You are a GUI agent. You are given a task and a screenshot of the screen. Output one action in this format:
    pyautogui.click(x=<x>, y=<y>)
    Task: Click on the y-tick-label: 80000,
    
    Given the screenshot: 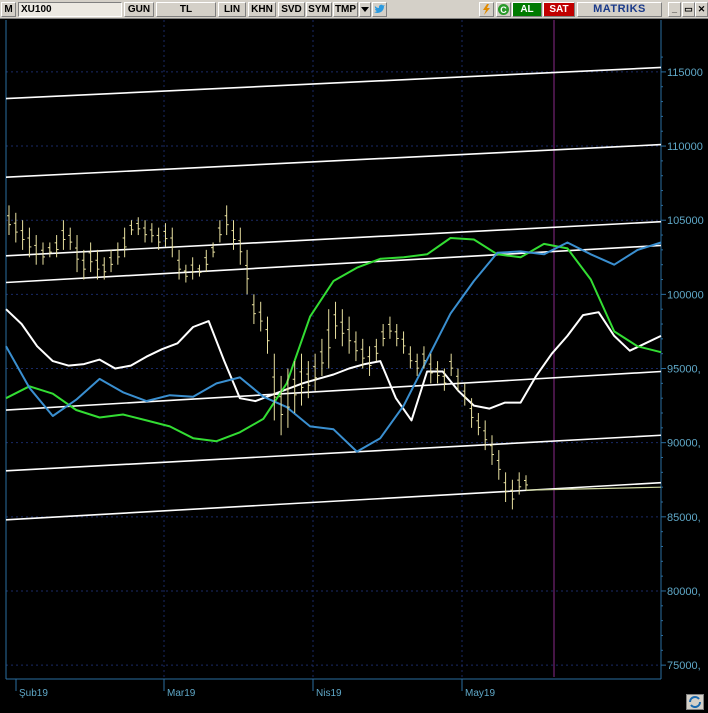 What is the action you would take?
    pyautogui.click(x=684, y=592)
    